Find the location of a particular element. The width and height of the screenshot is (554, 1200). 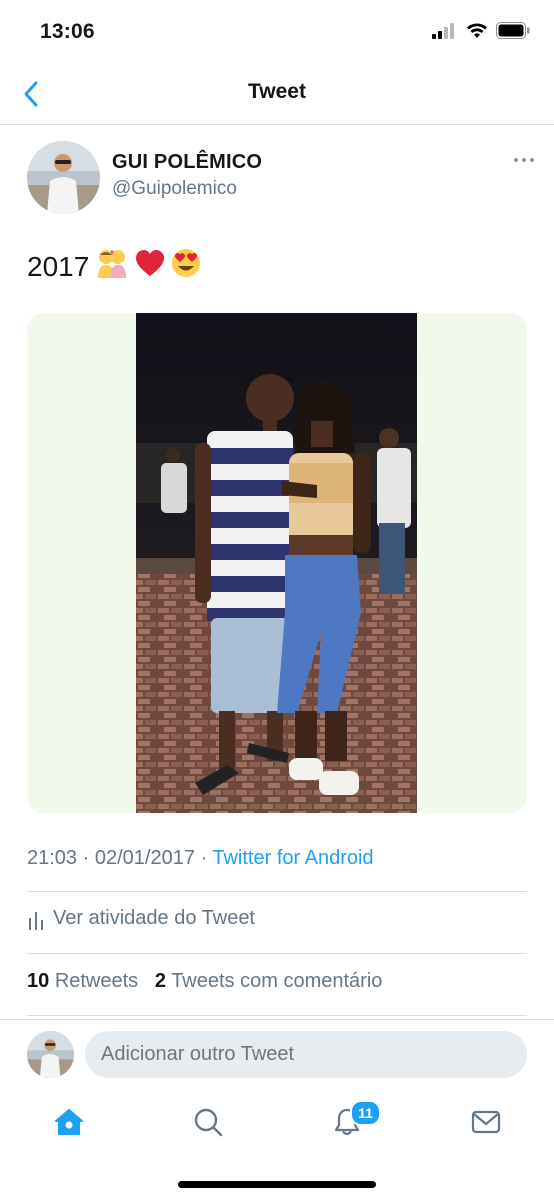

tab-home is located at coordinates (69, 1122).